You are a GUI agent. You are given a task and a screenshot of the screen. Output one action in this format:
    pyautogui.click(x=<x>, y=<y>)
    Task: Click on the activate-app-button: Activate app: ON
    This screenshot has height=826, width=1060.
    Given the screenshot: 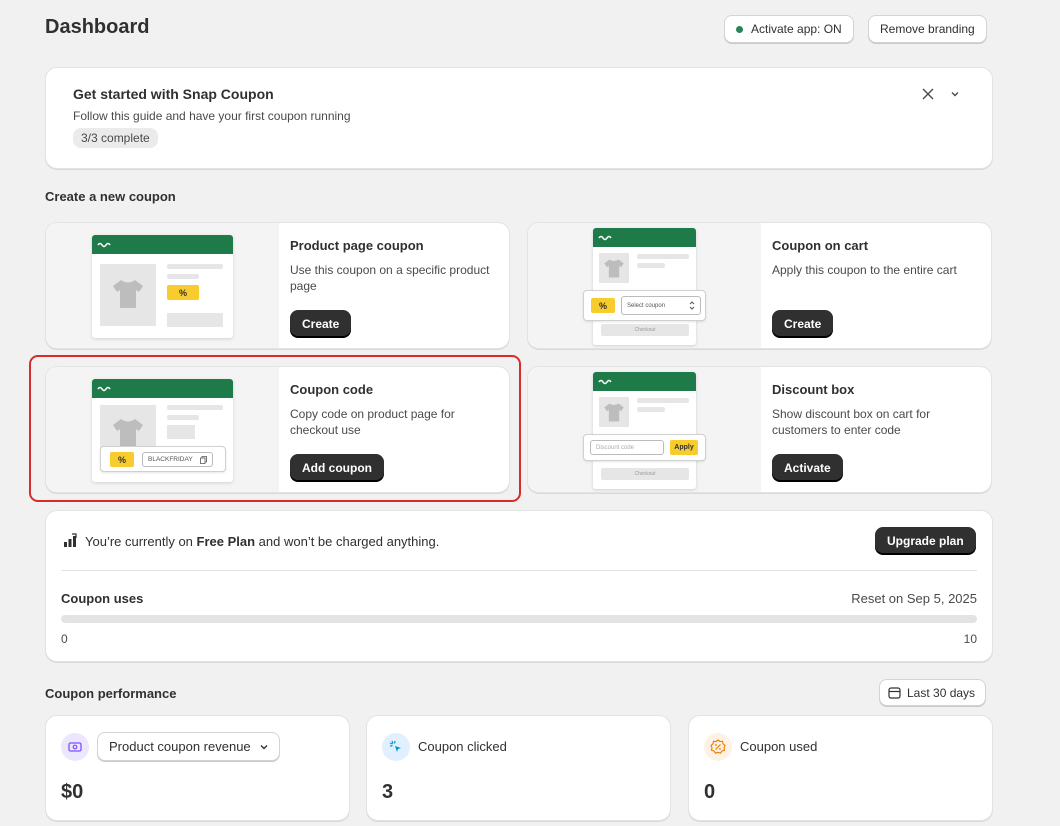 What is the action you would take?
    pyautogui.click(x=789, y=29)
    